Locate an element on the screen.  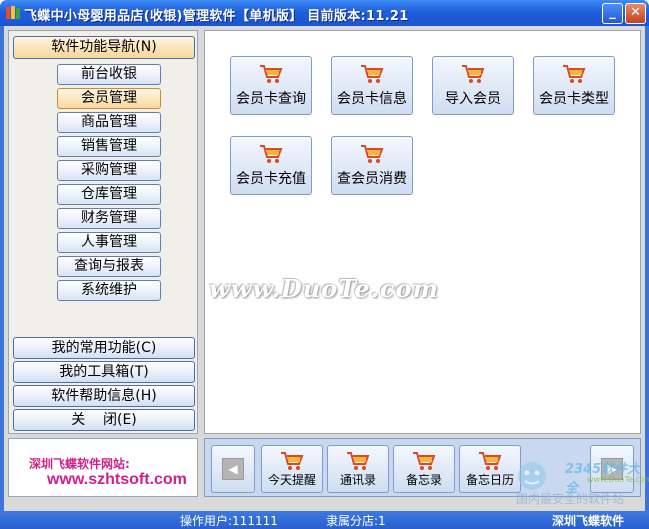
scroll-left-button: ◀ is located at coordinates (233, 469).